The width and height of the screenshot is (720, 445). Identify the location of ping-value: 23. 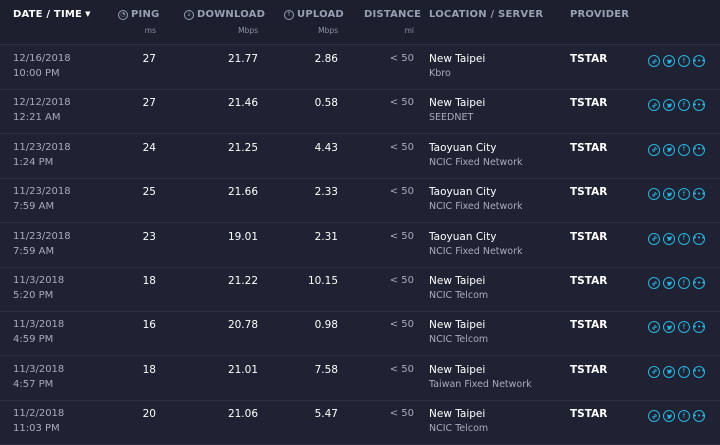
(149, 236).